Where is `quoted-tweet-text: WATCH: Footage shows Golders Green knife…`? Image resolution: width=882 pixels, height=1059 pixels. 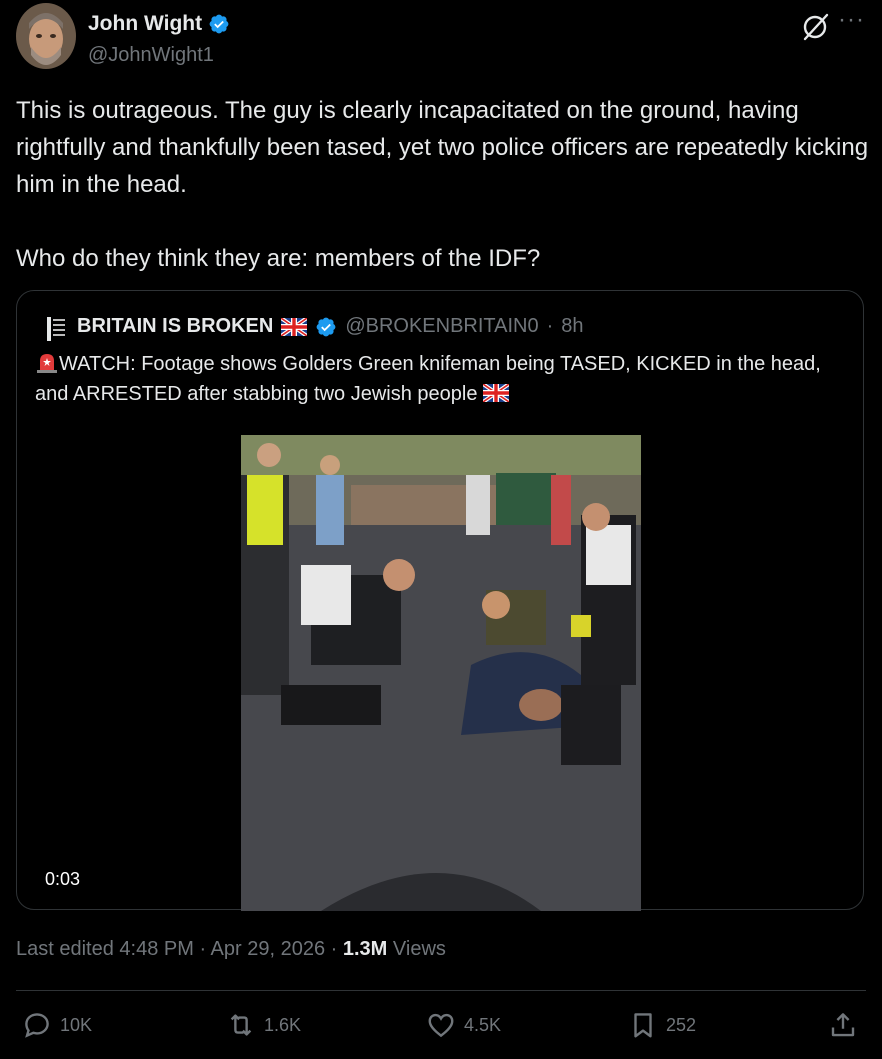 quoted-tweet-text: WATCH: Footage shows Golders Green knife… is located at coordinates (435, 379).